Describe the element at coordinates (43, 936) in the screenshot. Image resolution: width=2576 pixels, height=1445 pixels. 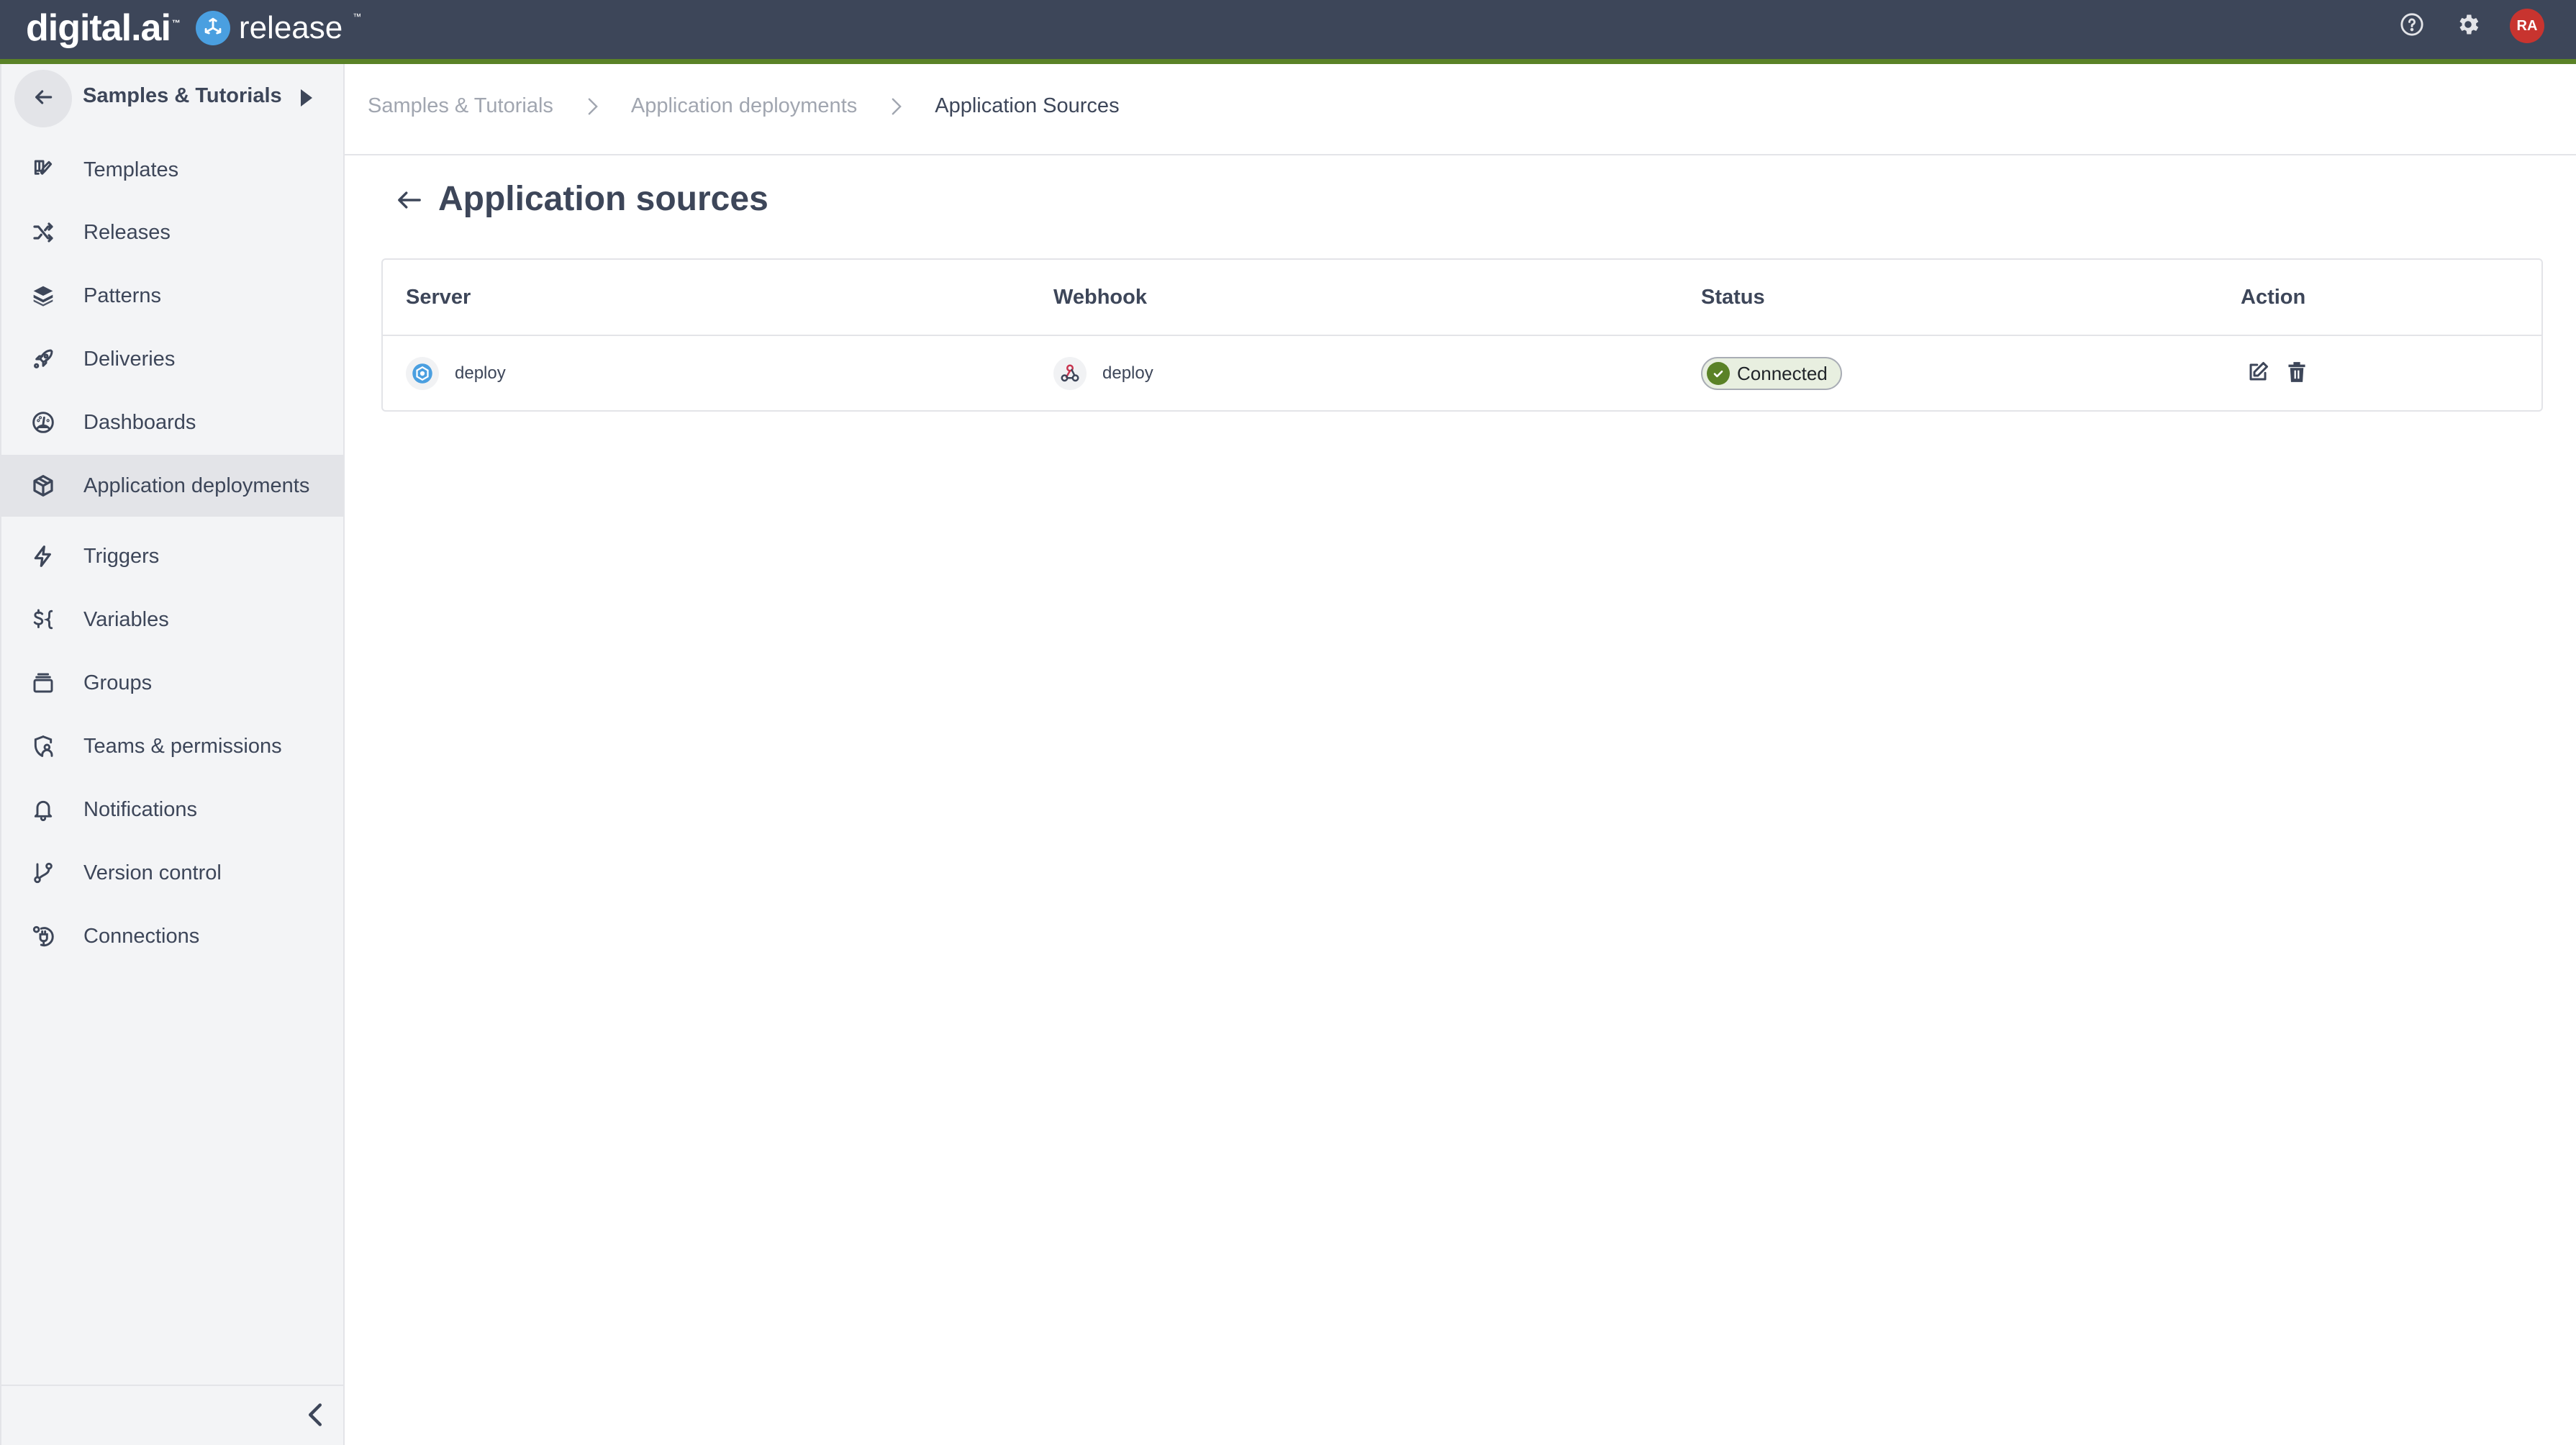
I see `plug-icon` at that location.